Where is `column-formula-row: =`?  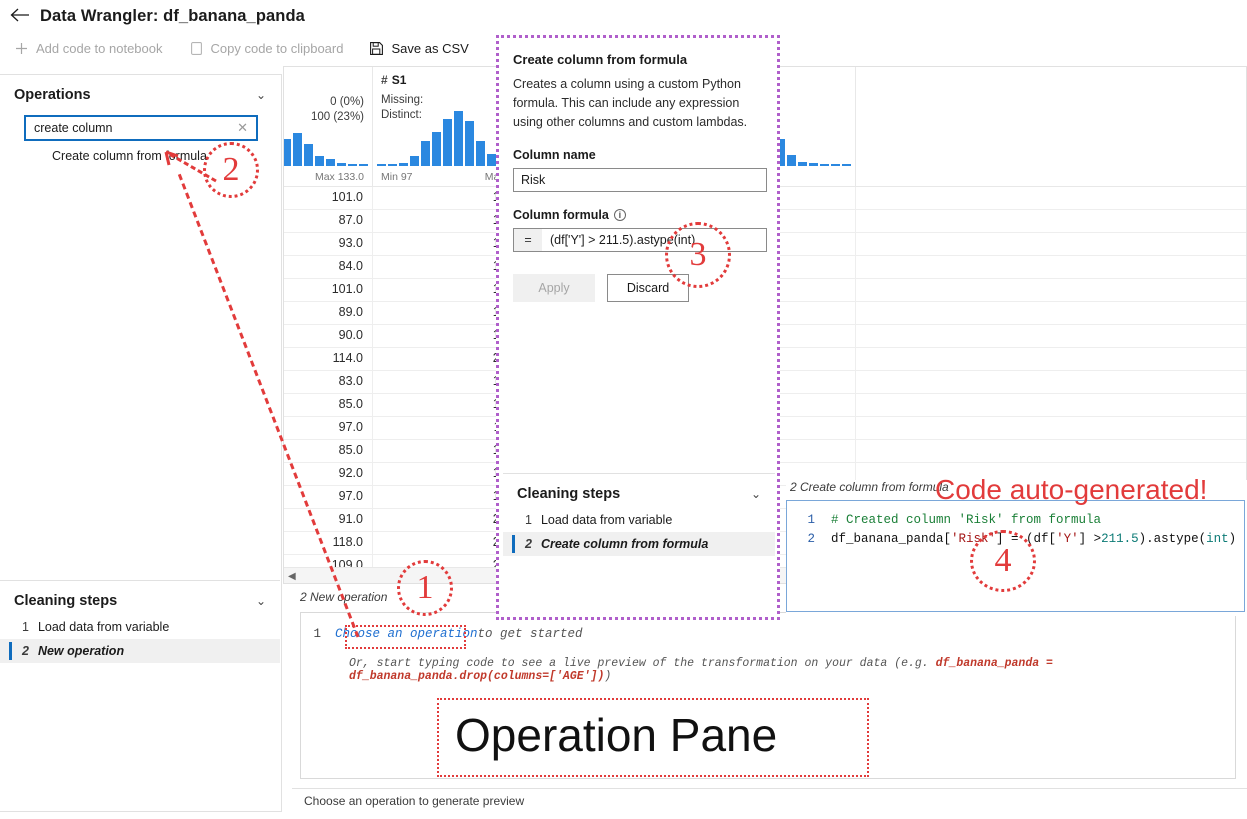
column-formula-row: = is located at coordinates (640, 240).